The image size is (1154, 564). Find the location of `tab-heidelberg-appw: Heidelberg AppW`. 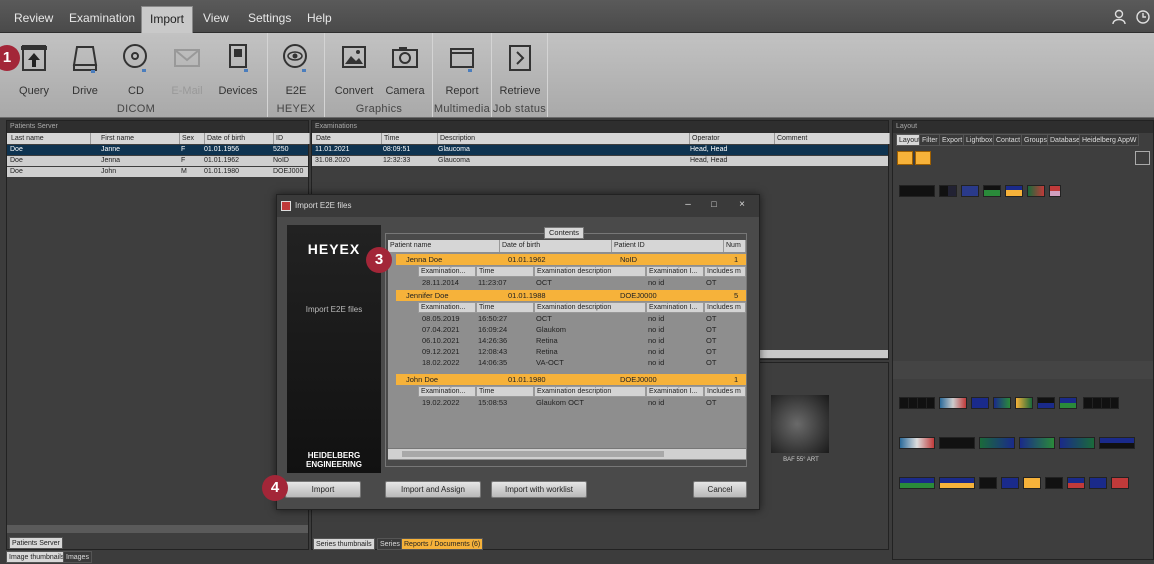

tab-heidelberg-appw: Heidelberg AppW is located at coordinates (1109, 140).